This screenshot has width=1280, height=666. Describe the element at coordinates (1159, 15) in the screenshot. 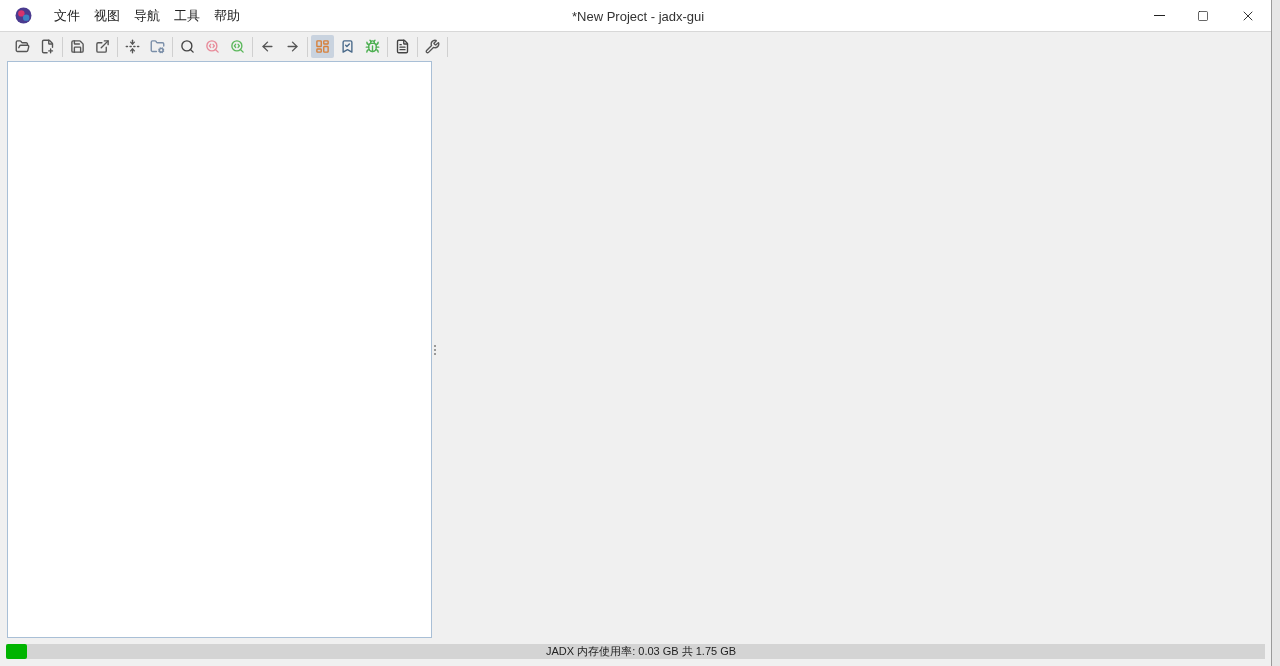

I see `minimize-icon` at that location.